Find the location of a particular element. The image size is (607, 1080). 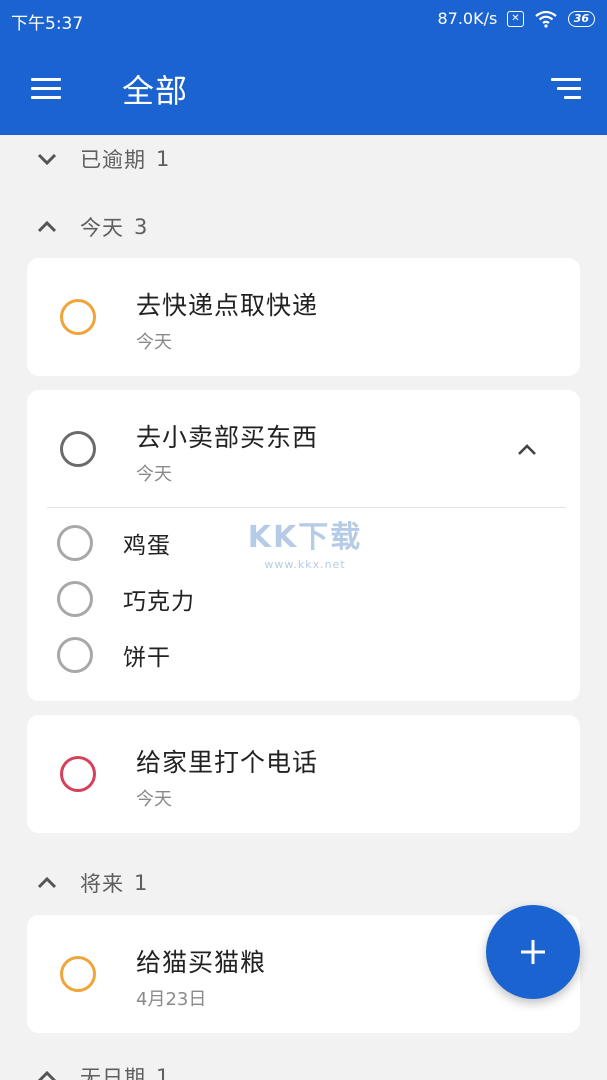

task-title: 给家里打个电话 is located at coordinates (227, 762).